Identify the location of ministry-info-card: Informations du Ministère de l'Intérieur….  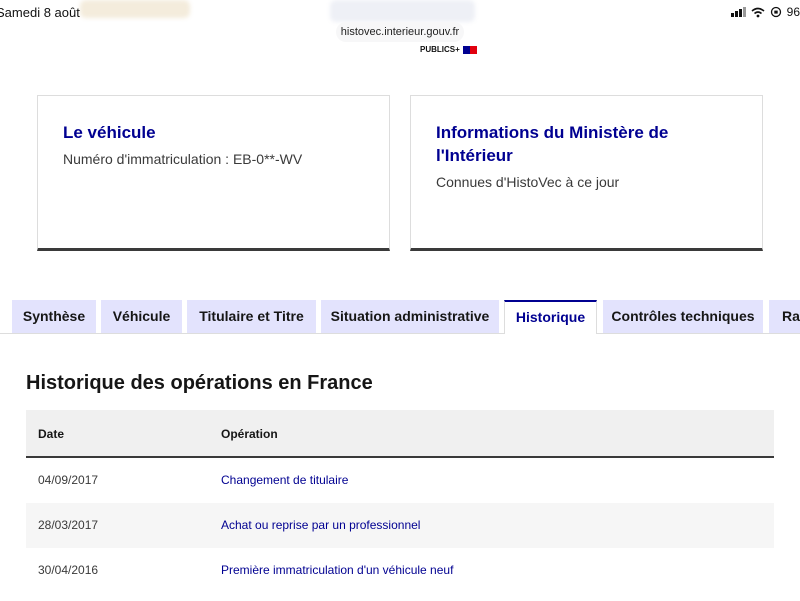
(586, 173).